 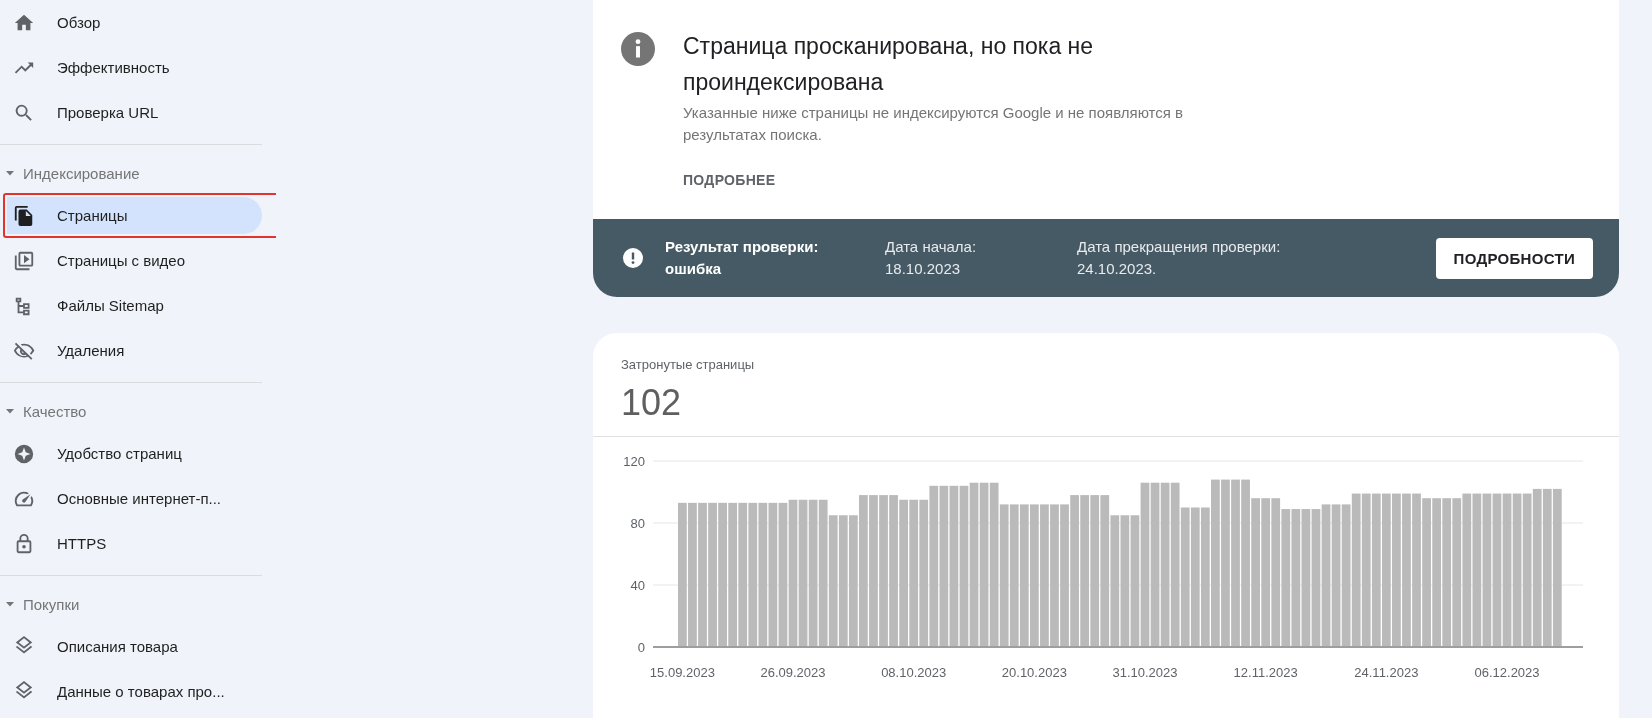 What do you see at coordinates (134, 646) in the screenshot?
I see `nav-item: Описания товара` at bounding box center [134, 646].